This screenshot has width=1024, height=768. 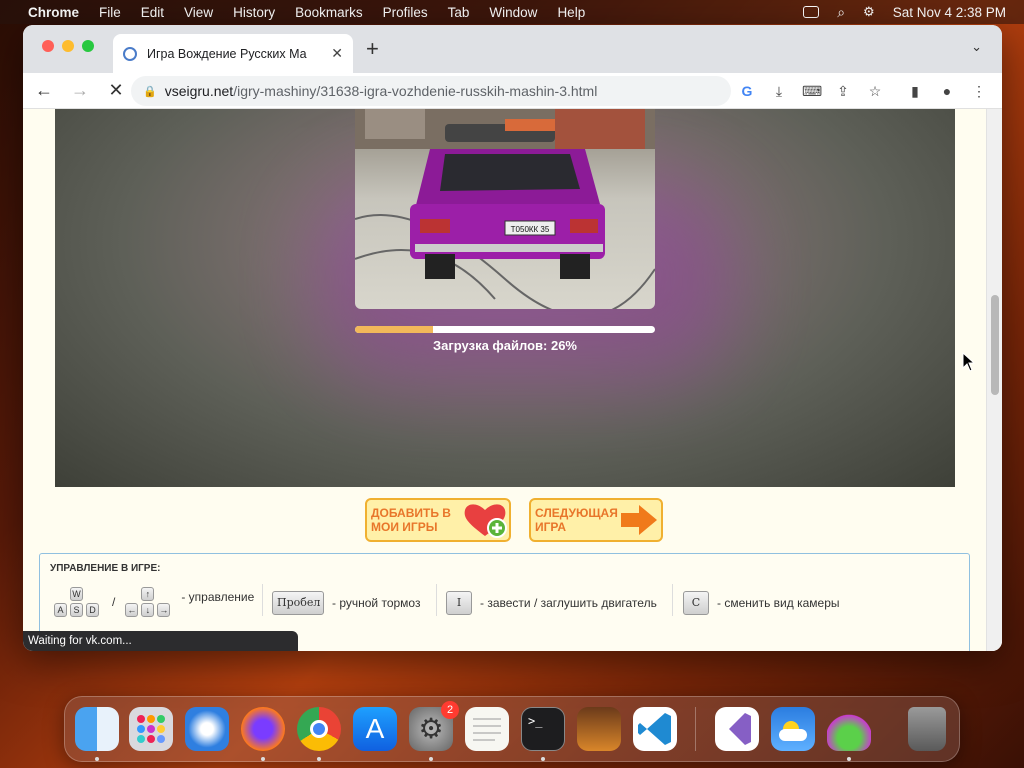 I want to click on window-controls, so click(x=68, y=46).